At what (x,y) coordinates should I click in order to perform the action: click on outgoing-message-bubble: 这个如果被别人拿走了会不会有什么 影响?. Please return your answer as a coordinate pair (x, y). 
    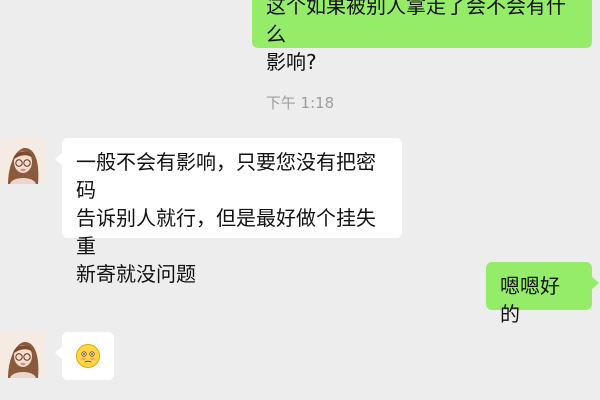
    Looking at the image, I should click on (422, 37).